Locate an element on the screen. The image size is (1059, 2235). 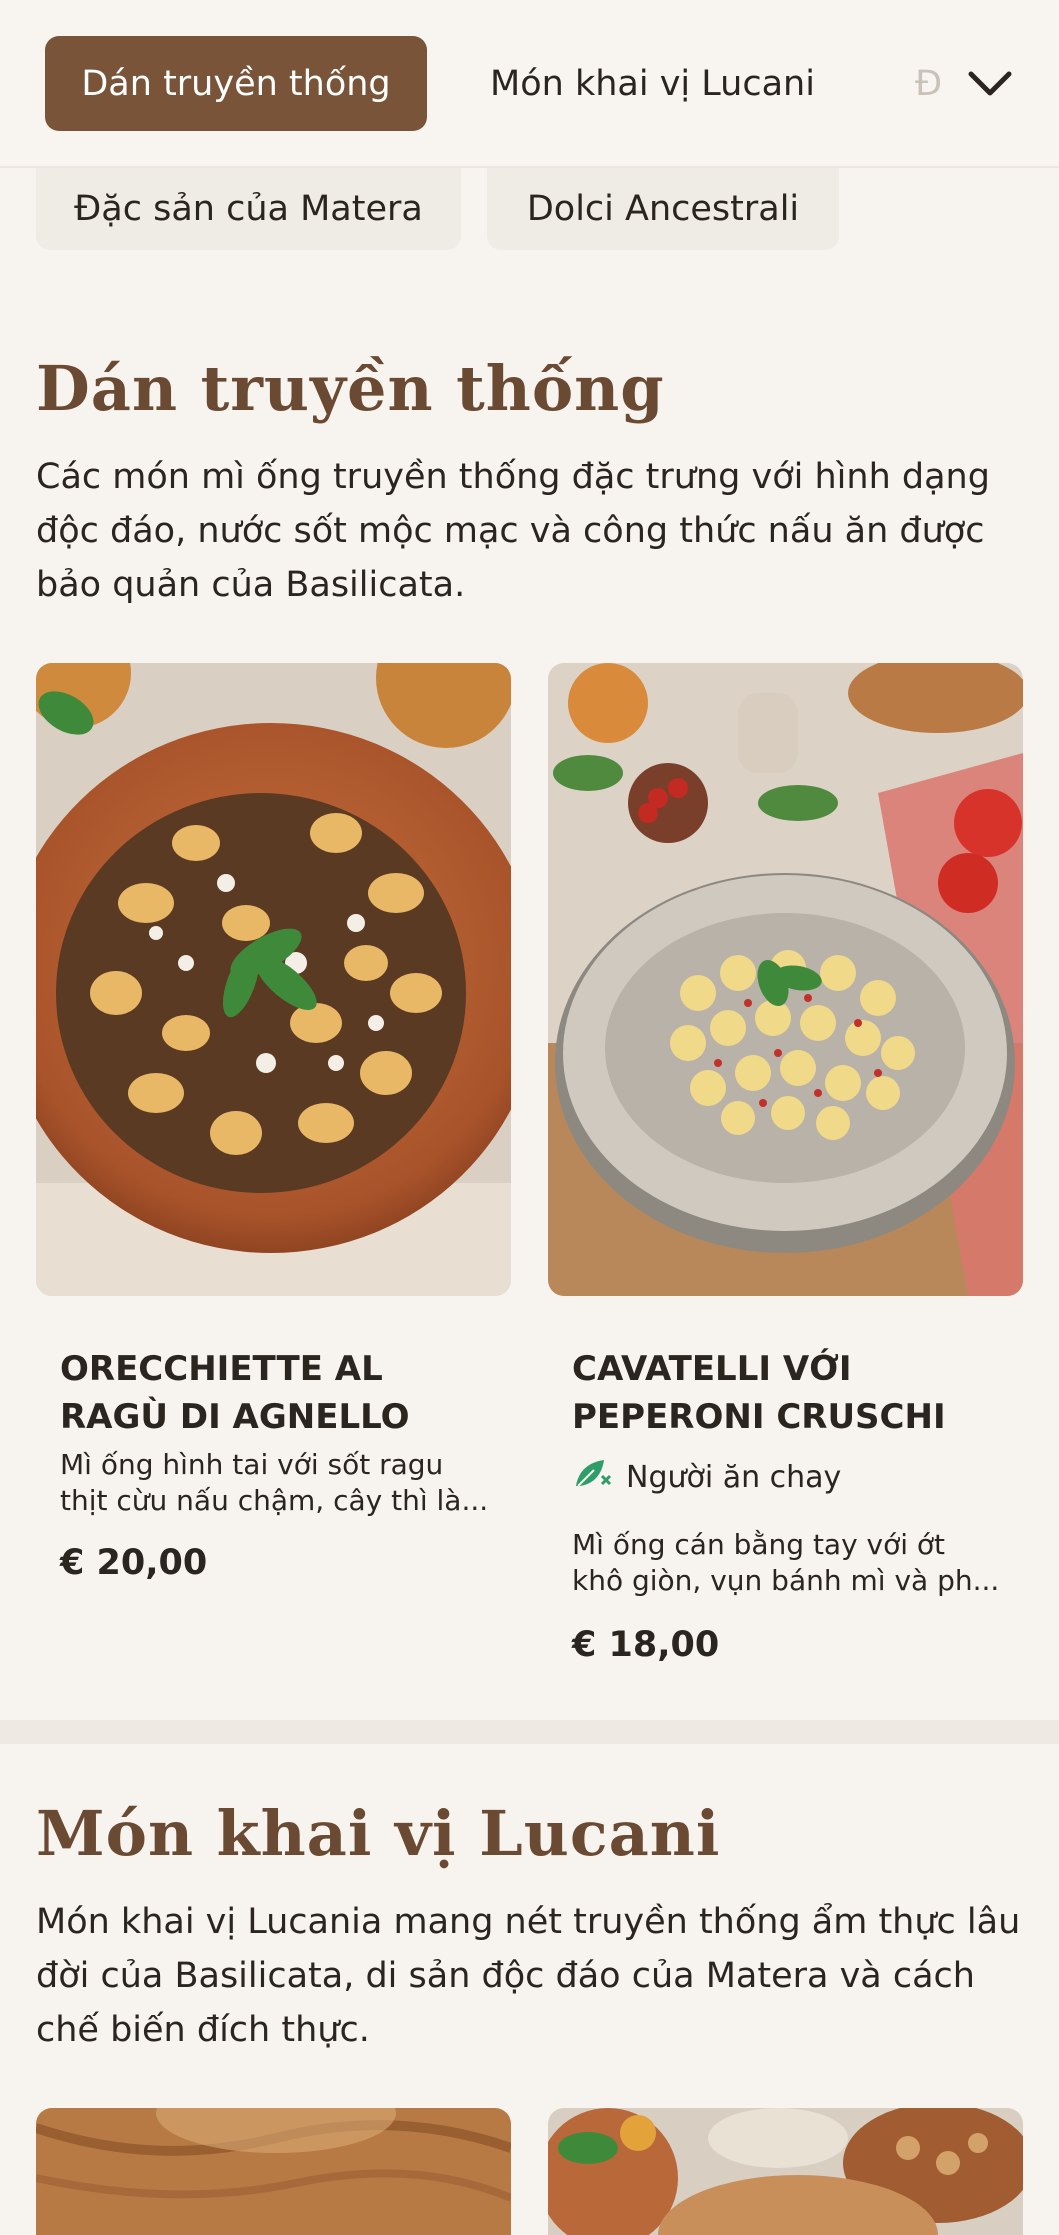
tab-partial: Đ is located at coordinates (935, 83).